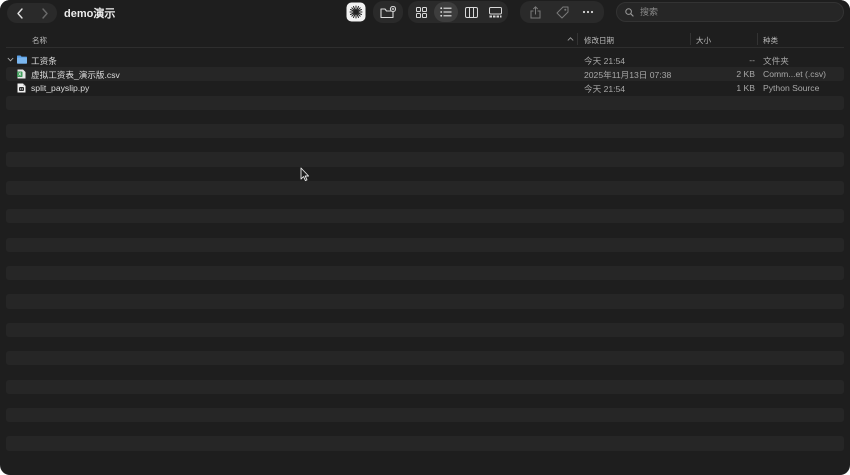  Describe the element at coordinates (745, 88) in the screenshot. I see `file-size: 1 KB` at that location.